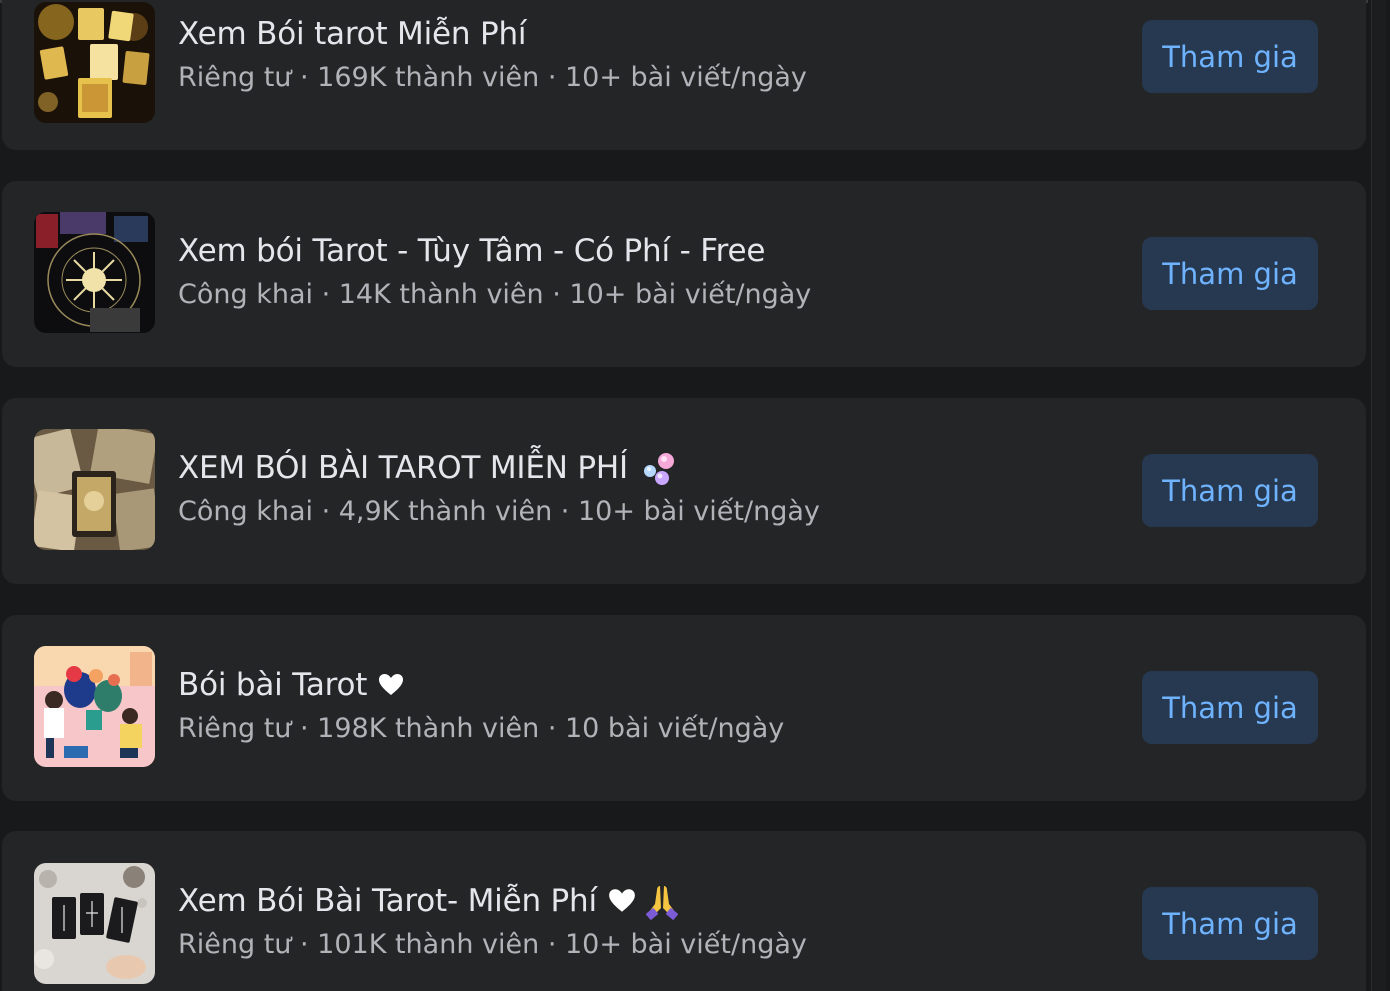  Describe the element at coordinates (662, 901) in the screenshot. I see `folded-hands-emoji-icon` at that location.